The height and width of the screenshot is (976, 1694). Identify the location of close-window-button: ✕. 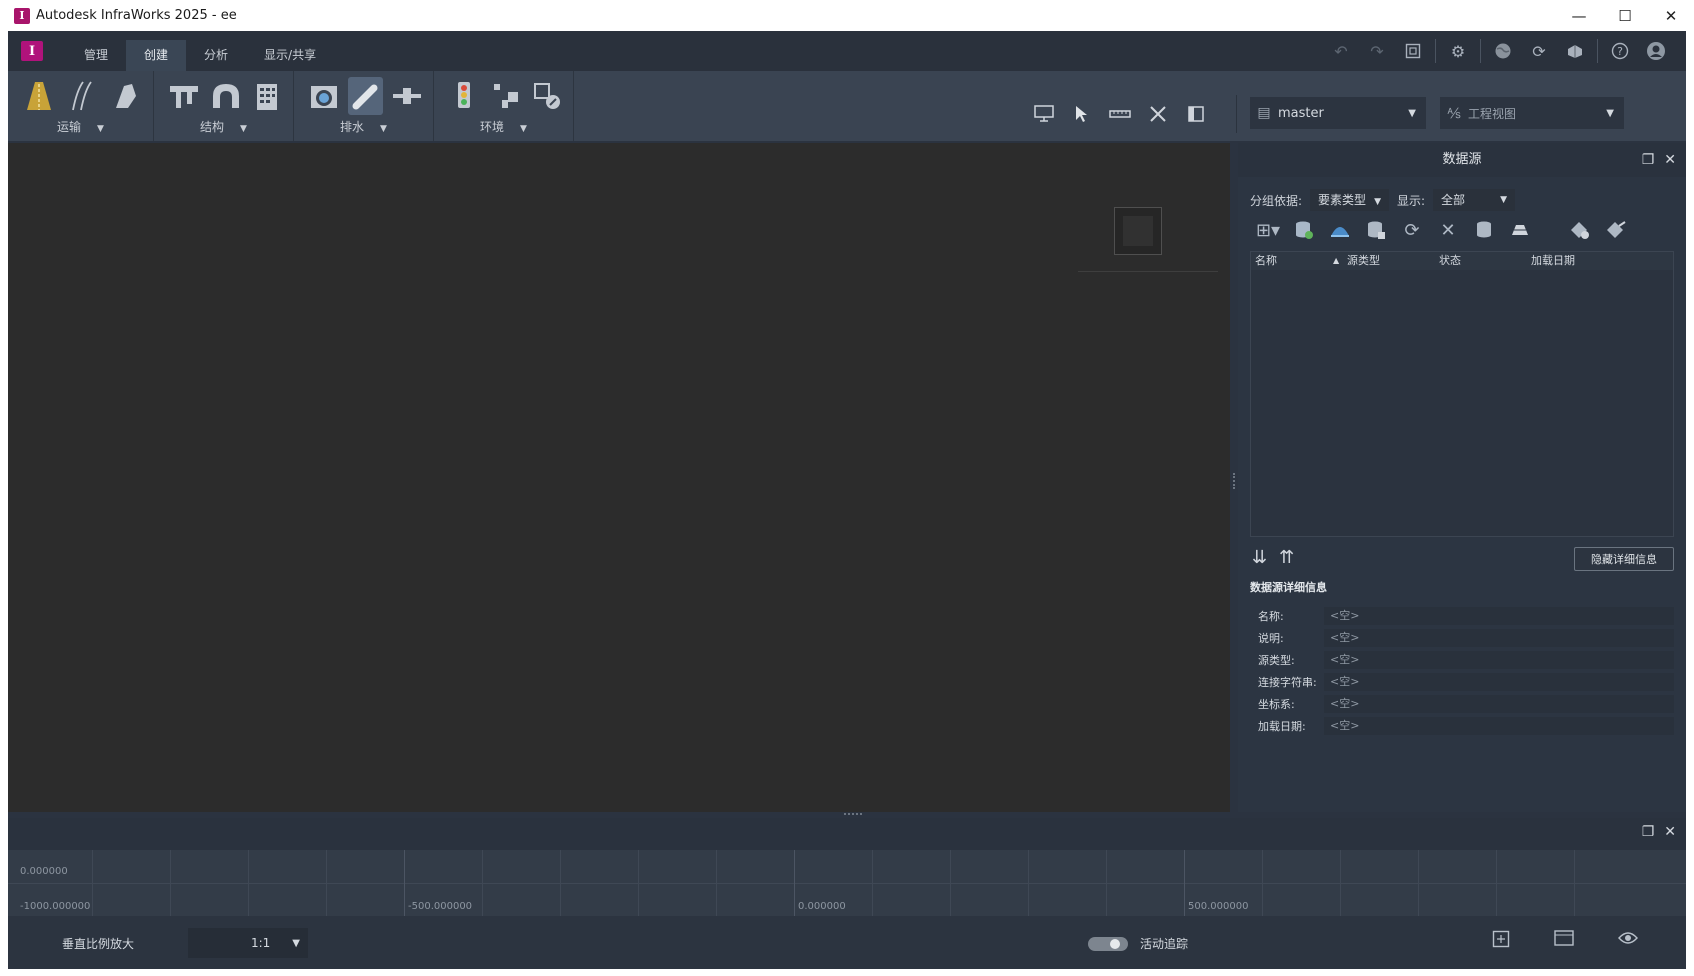
(1671, 15).